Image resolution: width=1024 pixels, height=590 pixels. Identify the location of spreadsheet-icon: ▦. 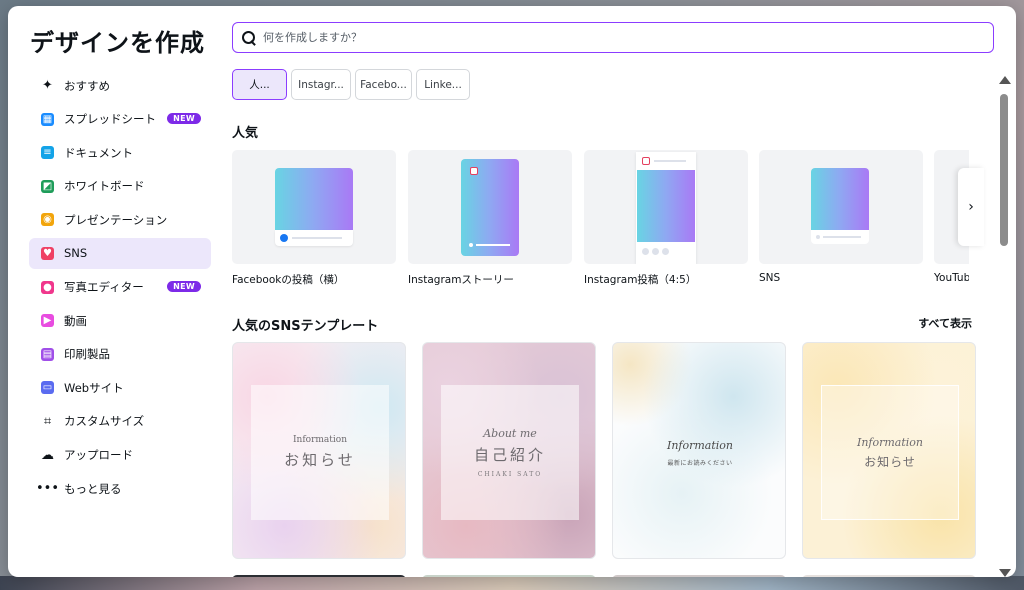
(47, 119).